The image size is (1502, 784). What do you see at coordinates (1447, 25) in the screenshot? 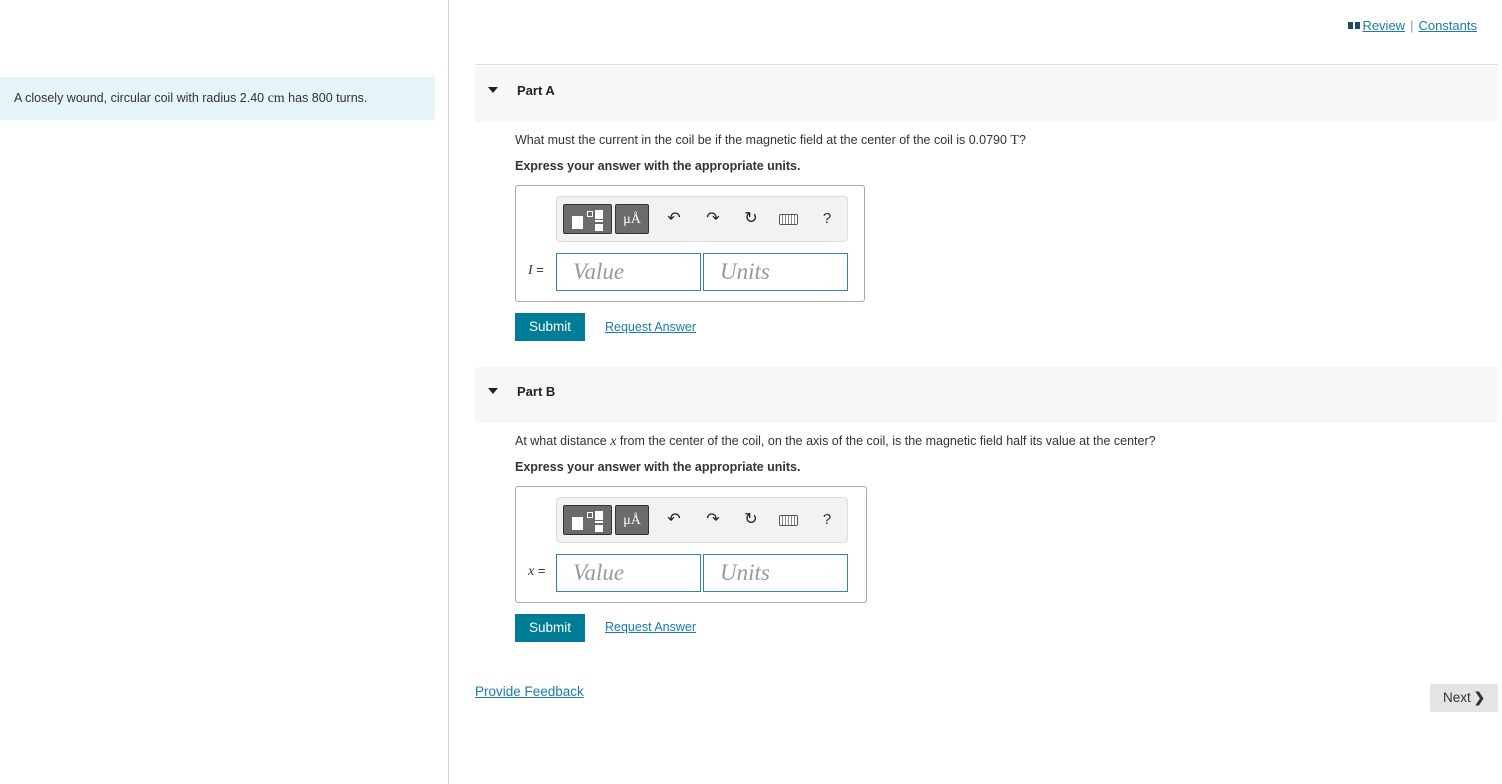
I see `constants-link: Constants` at bounding box center [1447, 25].